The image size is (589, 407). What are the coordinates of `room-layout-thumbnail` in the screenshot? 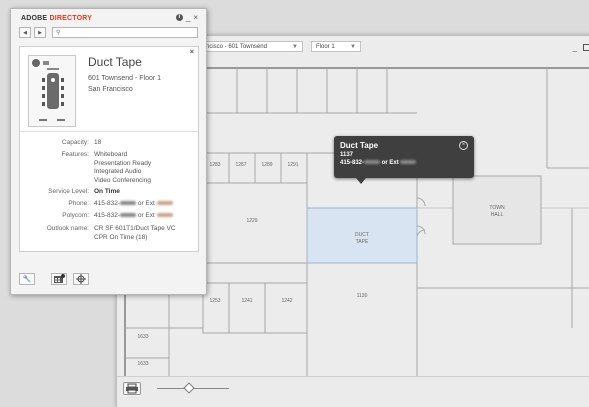 It's located at (52, 91).